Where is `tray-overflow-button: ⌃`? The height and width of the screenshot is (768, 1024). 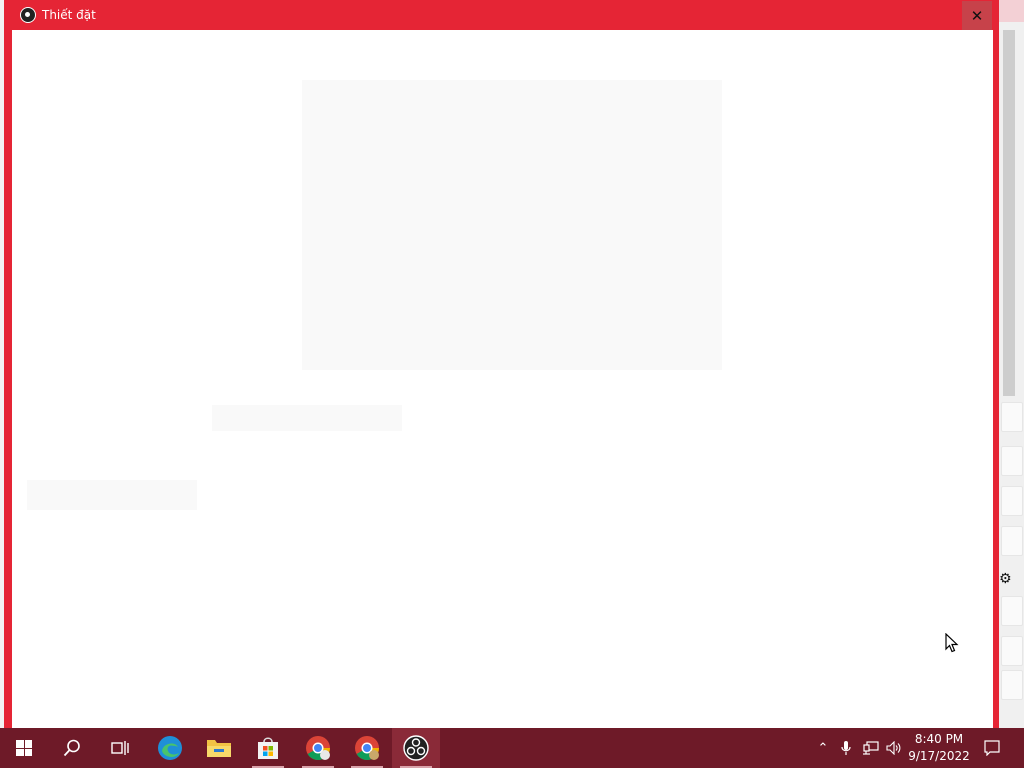
tray-overflow-button: ⌃ is located at coordinates (823, 748).